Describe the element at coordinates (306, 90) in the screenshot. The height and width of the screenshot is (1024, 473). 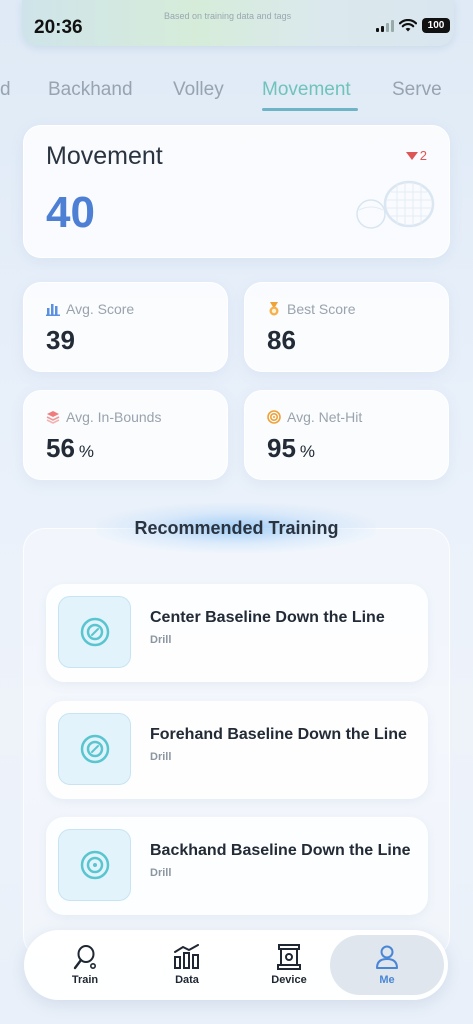
I see `tab-movement: Movement` at that location.